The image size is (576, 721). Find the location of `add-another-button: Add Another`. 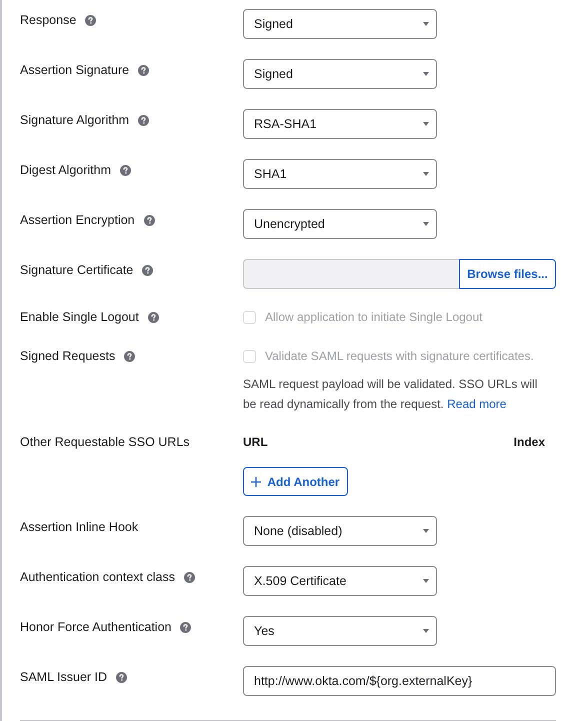

add-another-button: Add Another is located at coordinates (295, 481).